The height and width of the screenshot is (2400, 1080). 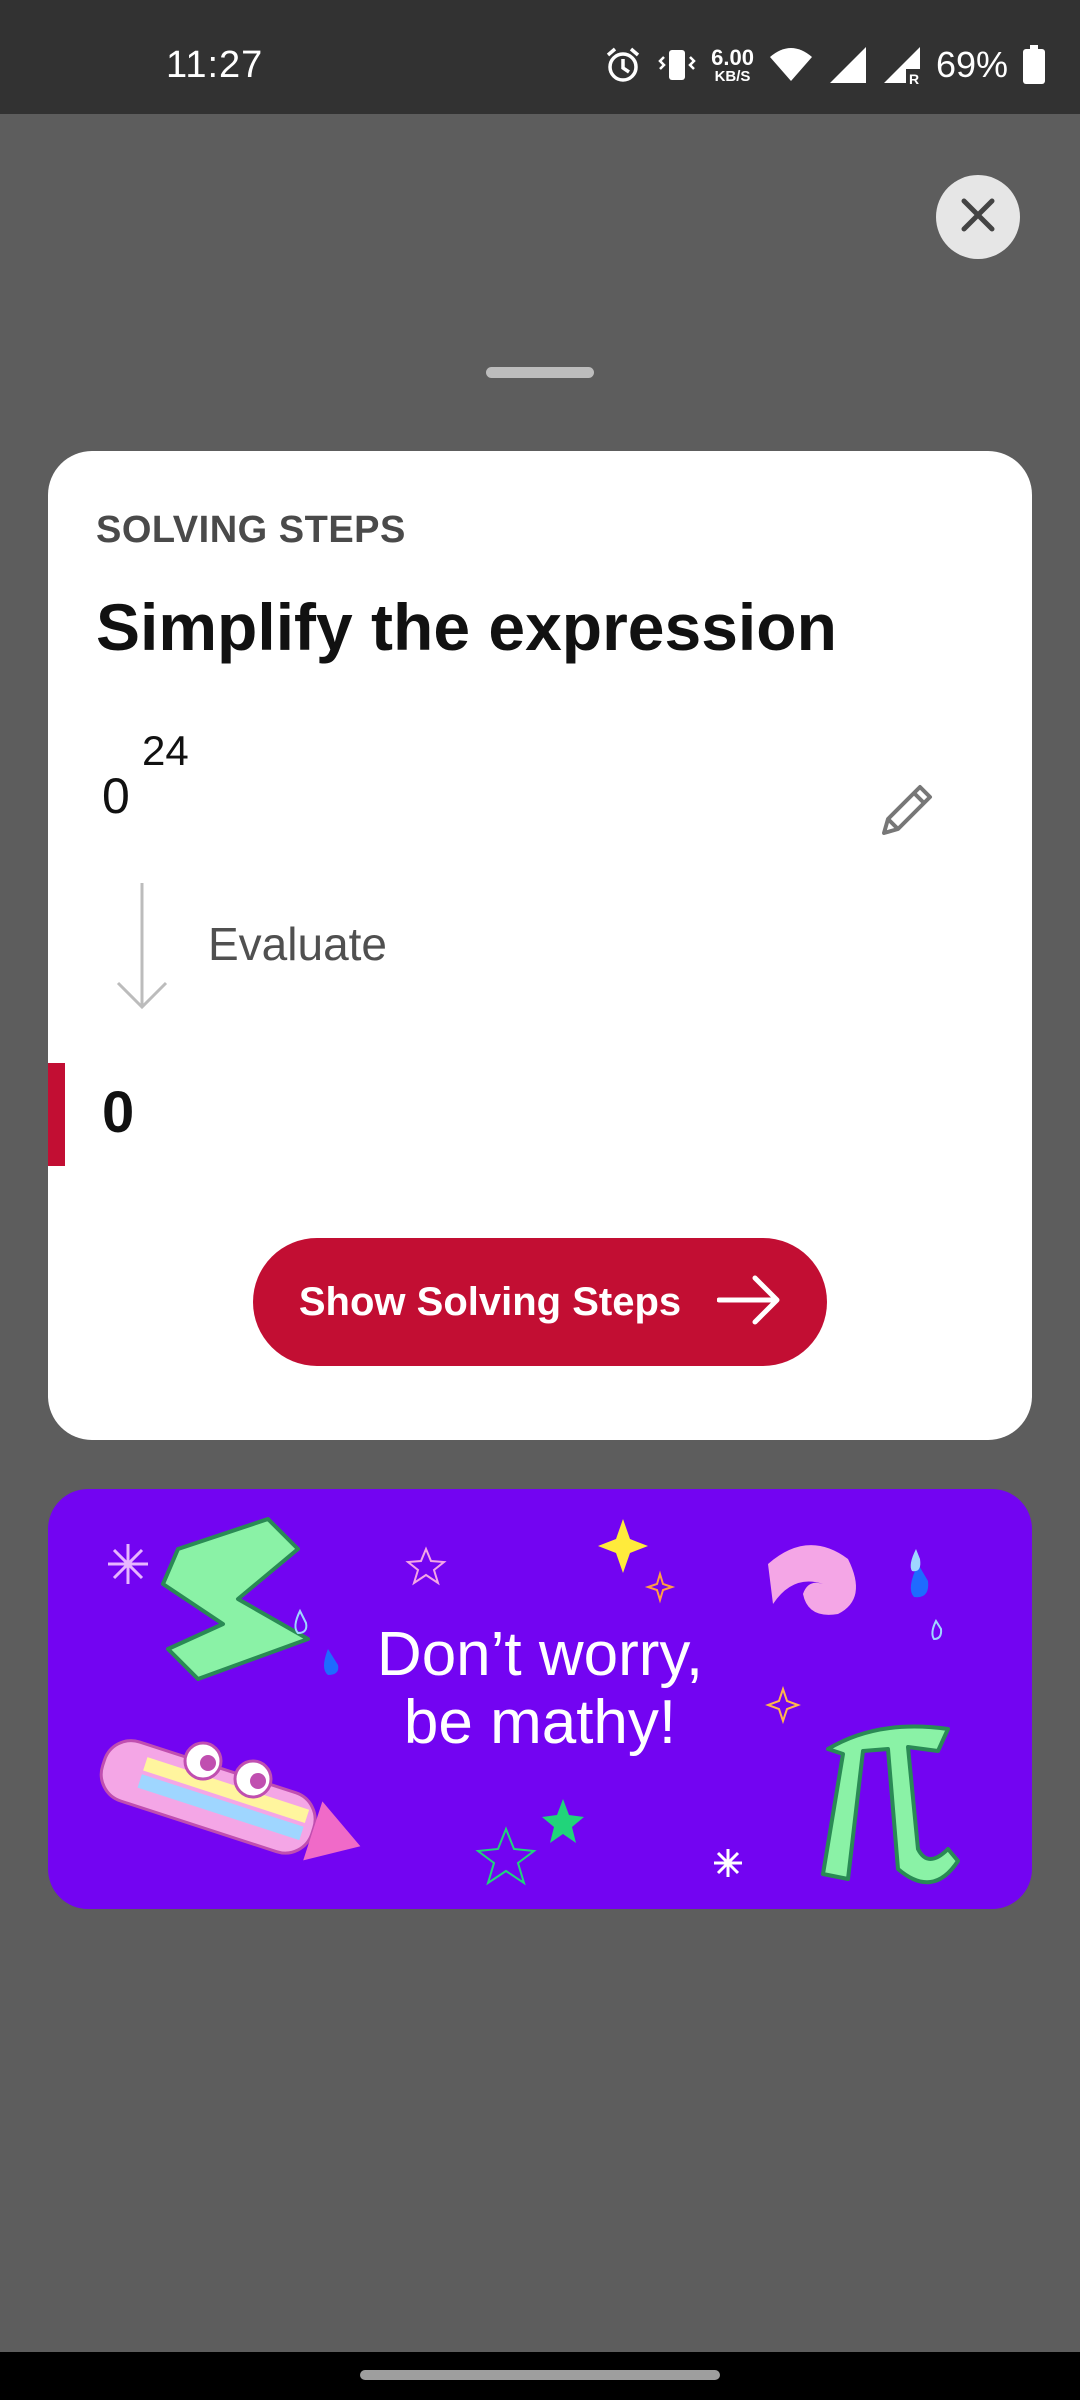 What do you see at coordinates (824, 65) in the screenshot?
I see `status-icons: 6.00 KB/S R 69%` at bounding box center [824, 65].